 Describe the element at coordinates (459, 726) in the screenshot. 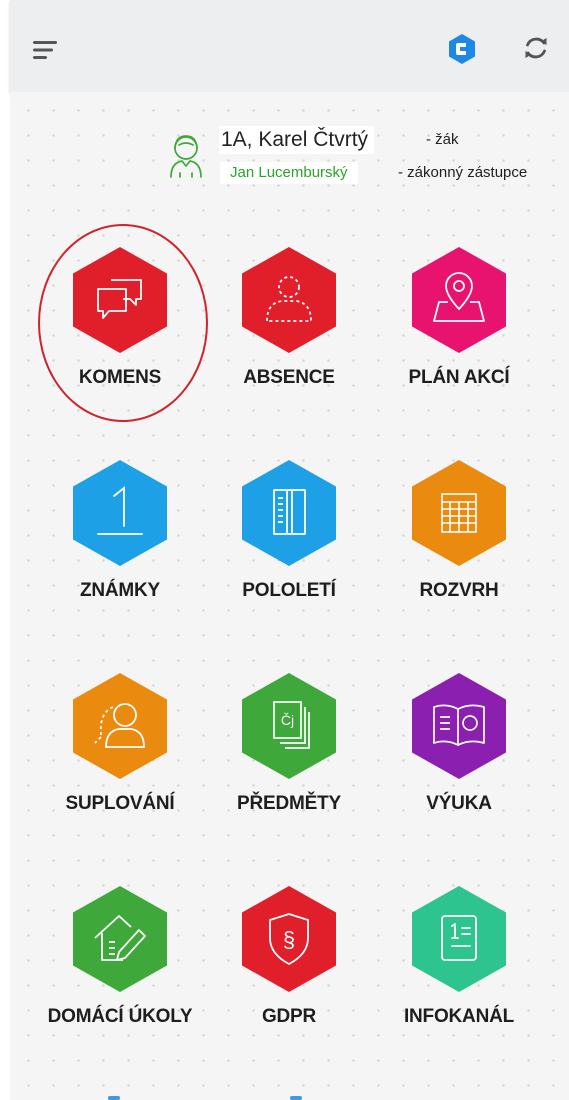

I see `open-book-icon` at that location.